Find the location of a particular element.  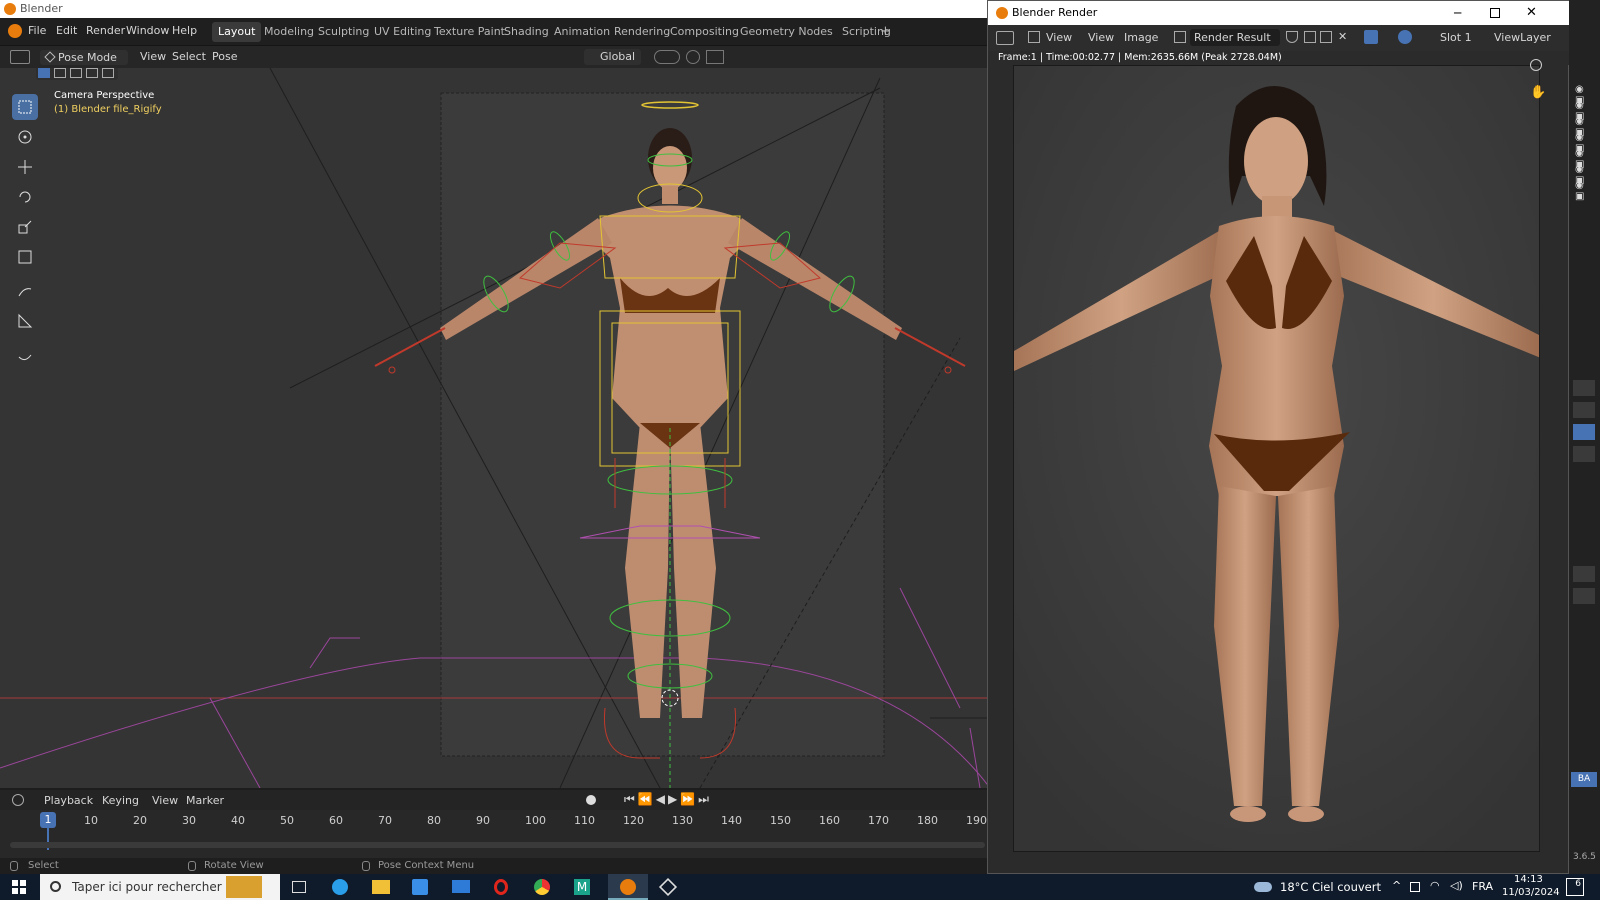

select-mode-extend-icon is located at coordinates (60, 73).